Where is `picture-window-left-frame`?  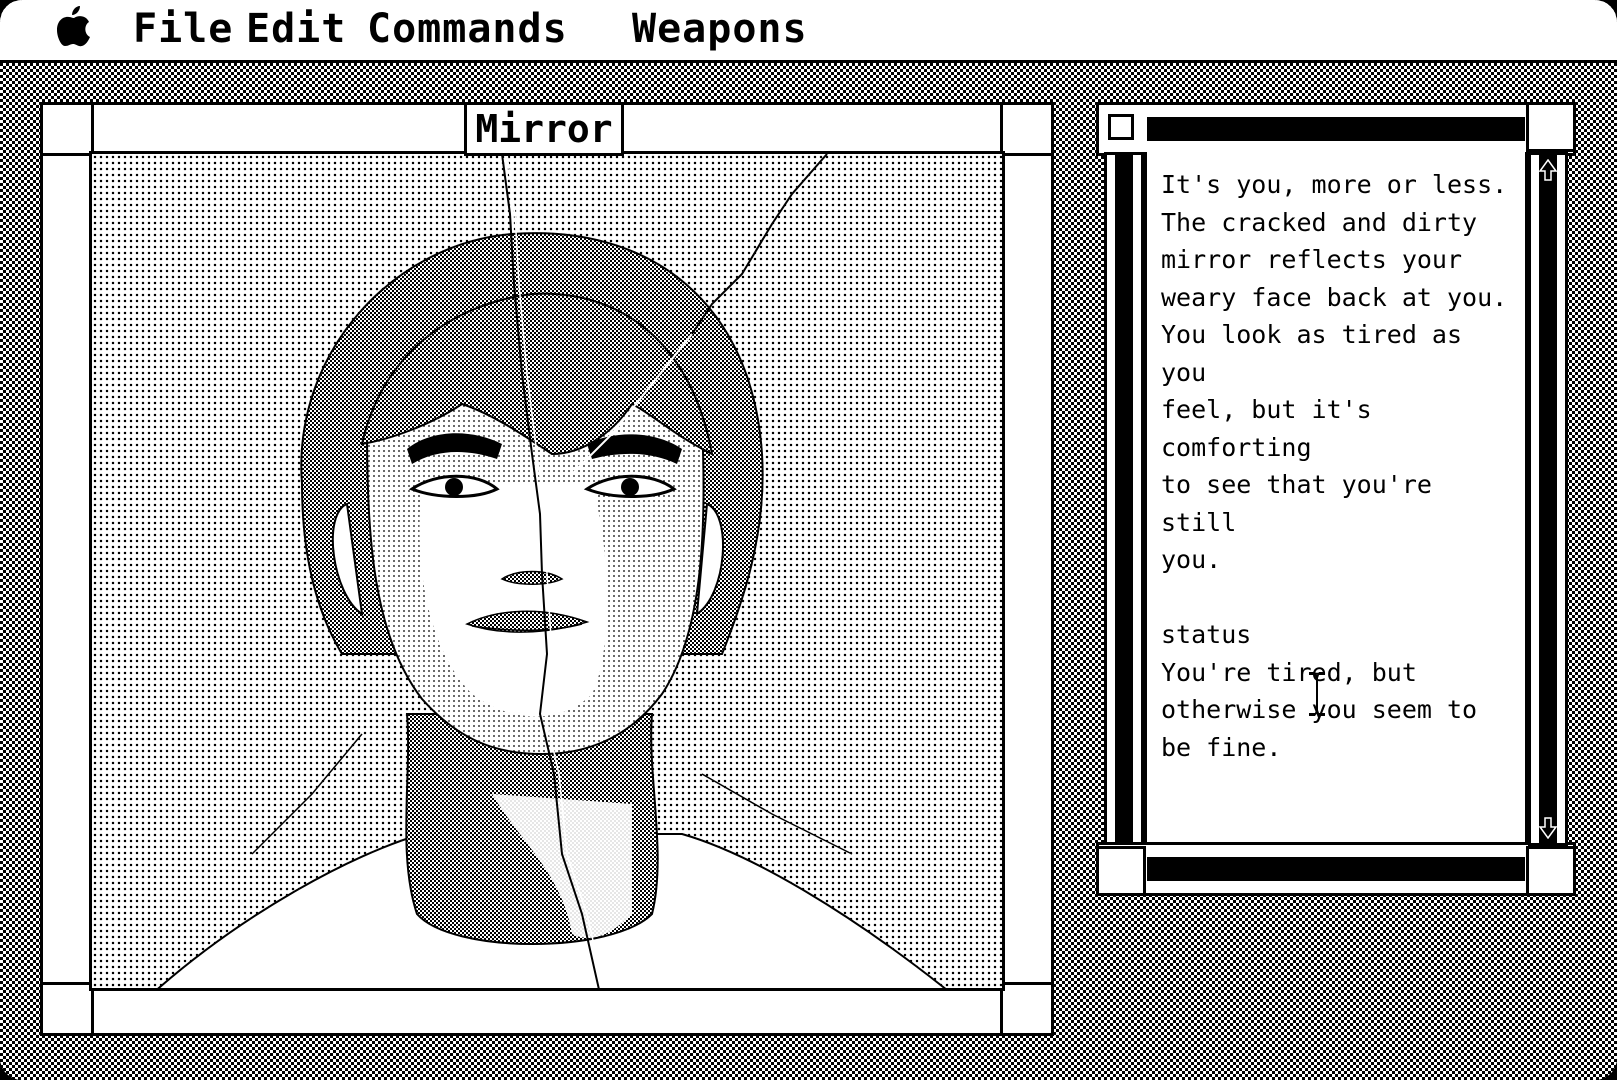
picture-window-left-frame is located at coordinates (67, 569).